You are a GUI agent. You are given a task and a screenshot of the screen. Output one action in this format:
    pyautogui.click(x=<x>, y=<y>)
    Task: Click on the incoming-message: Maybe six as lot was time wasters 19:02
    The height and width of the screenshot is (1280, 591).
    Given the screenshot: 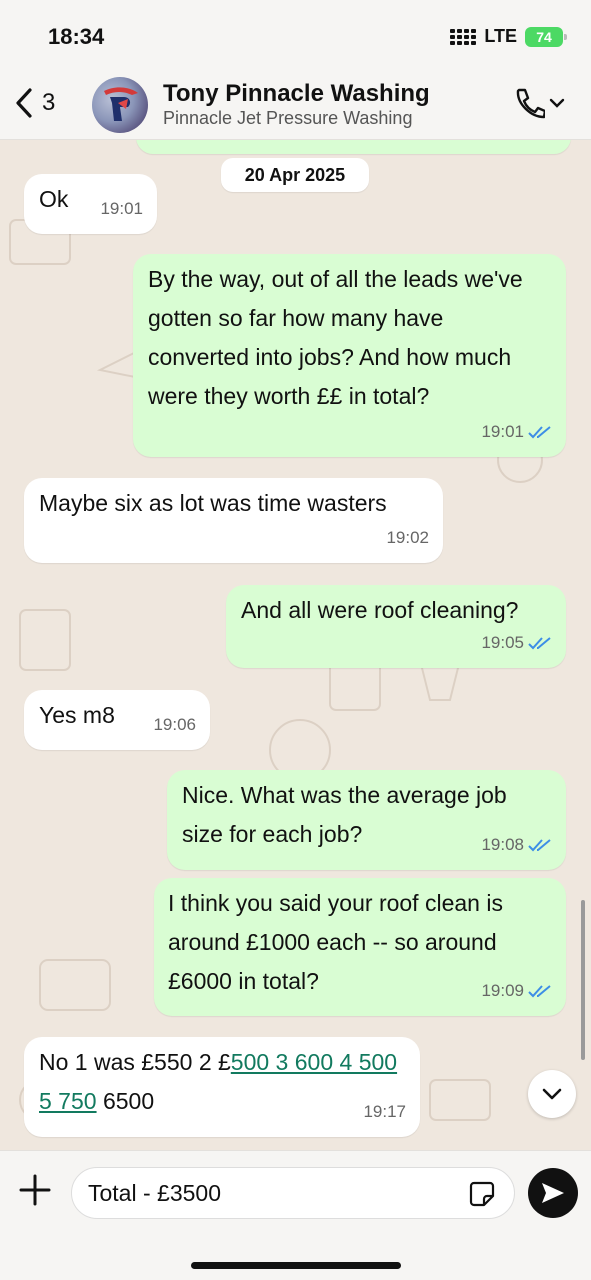 What is the action you would take?
    pyautogui.click(x=233, y=520)
    